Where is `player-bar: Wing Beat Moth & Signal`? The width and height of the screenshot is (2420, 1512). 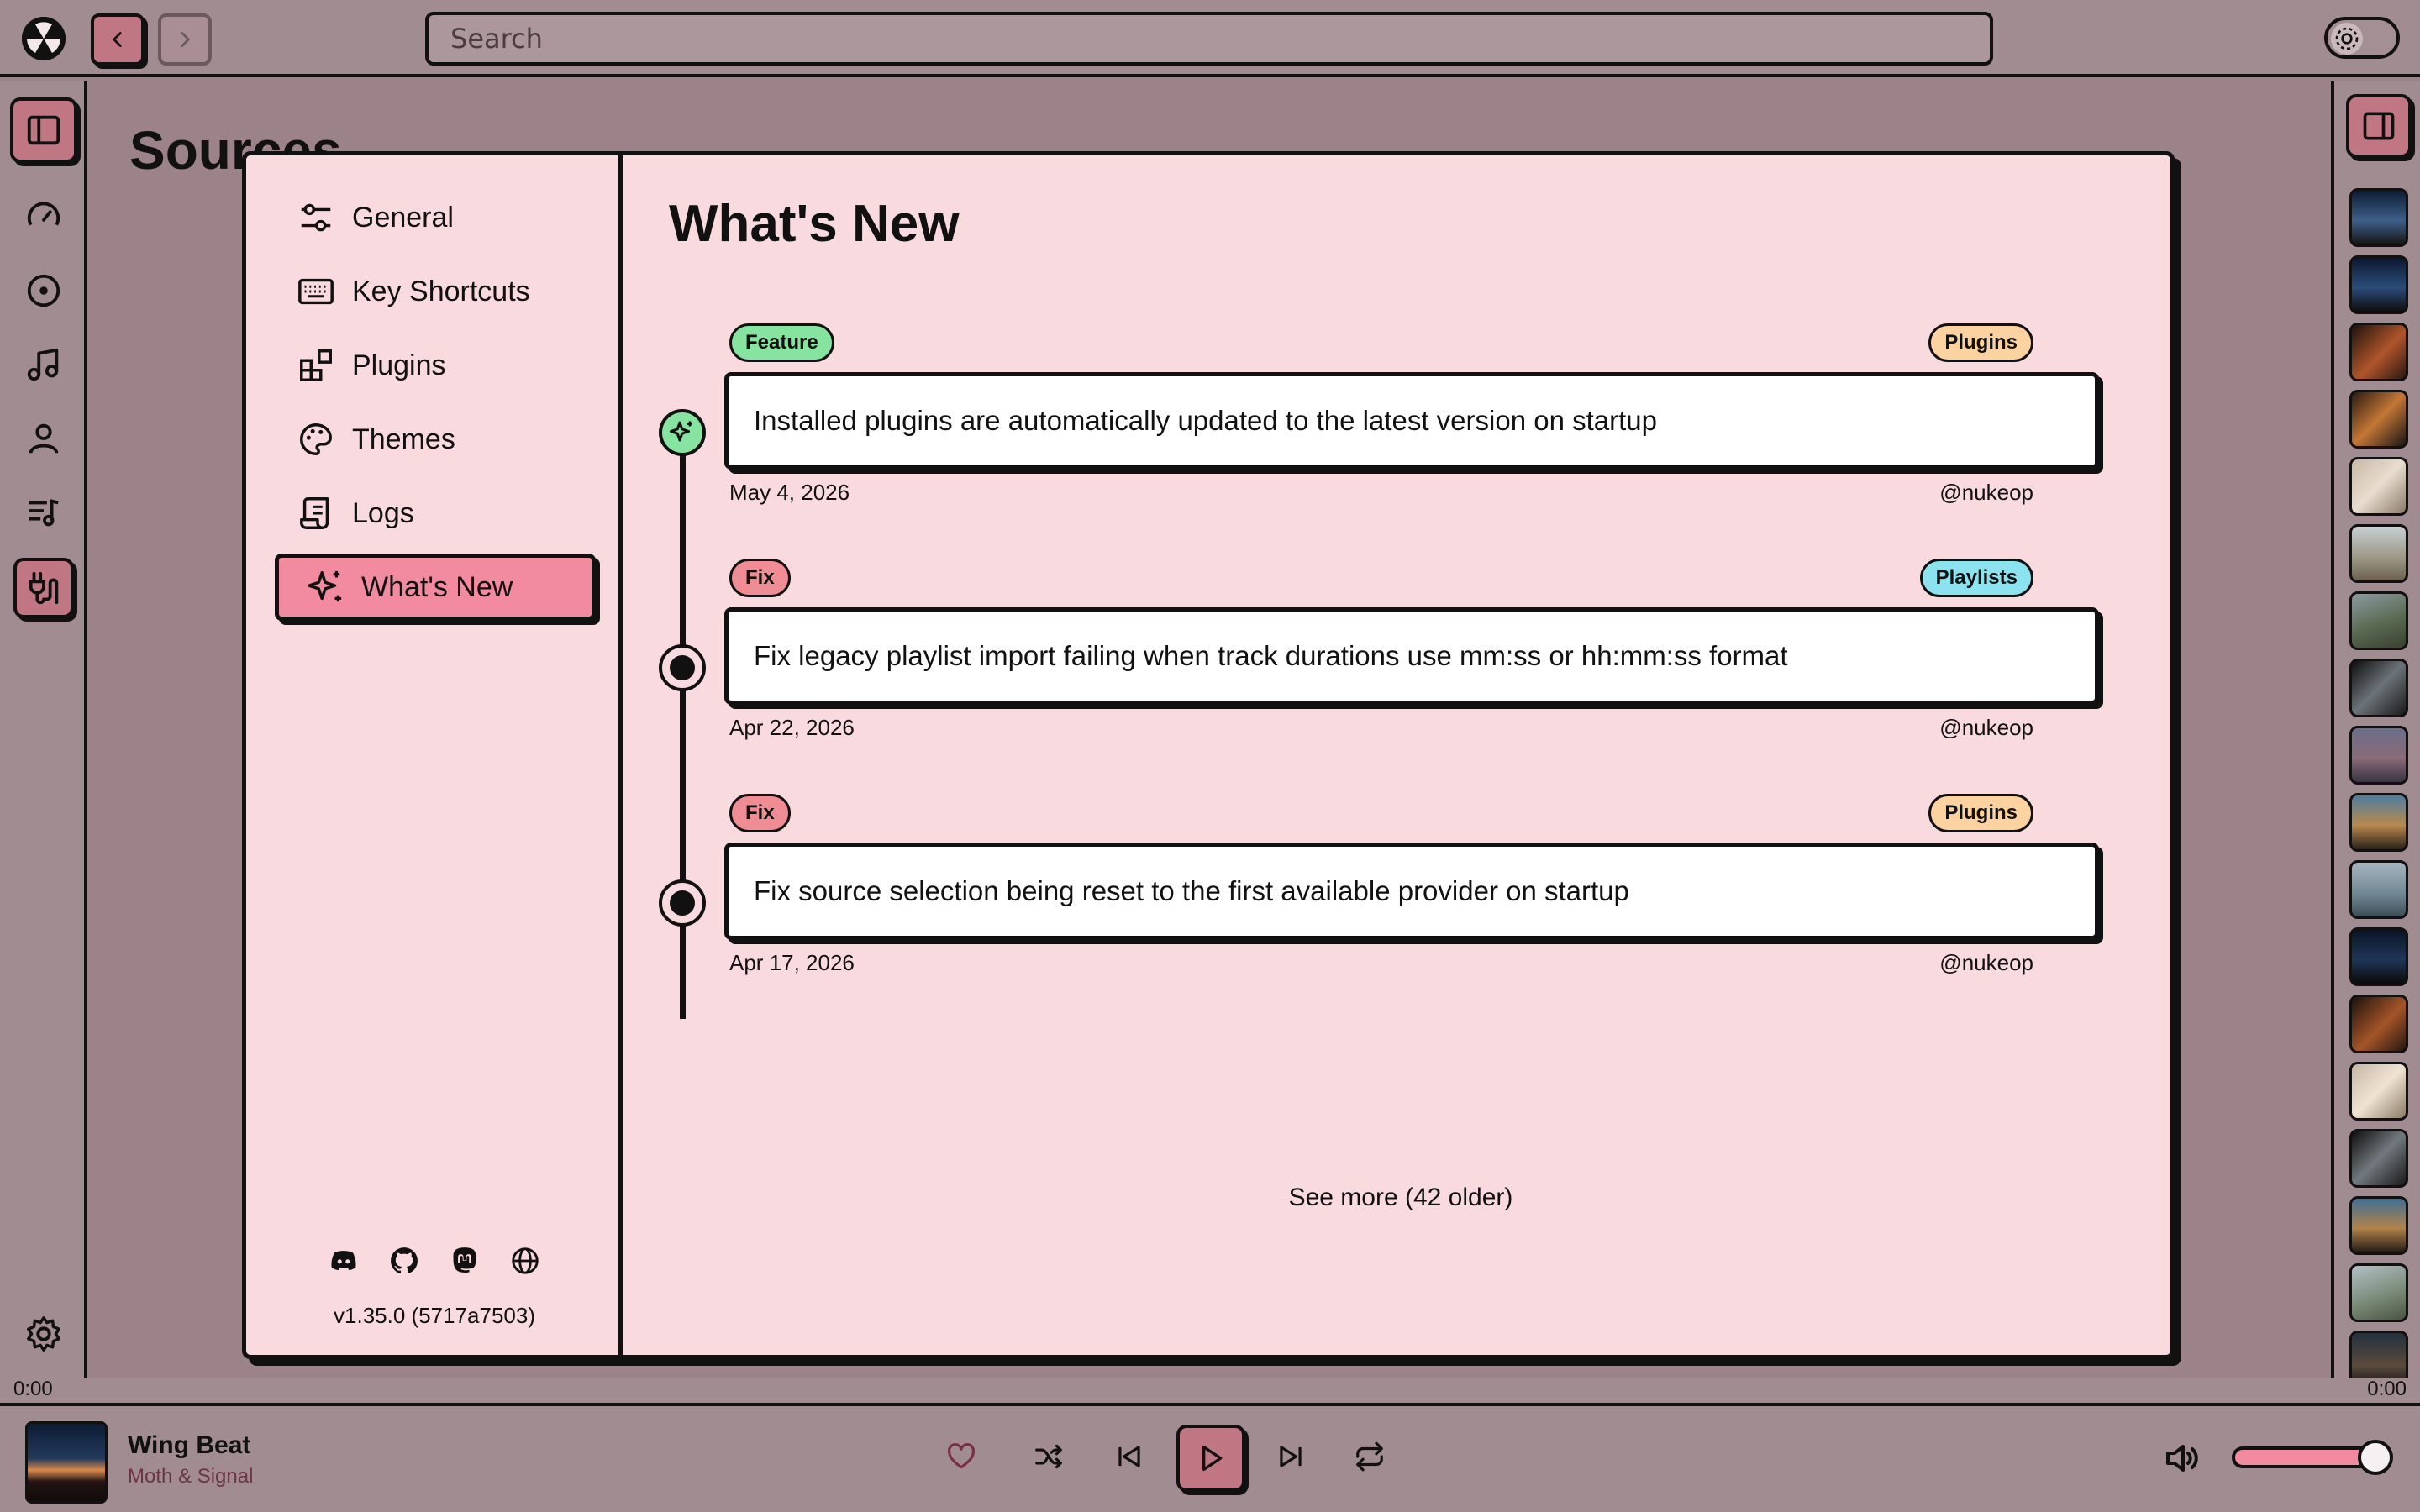 player-bar: Wing Beat Moth & Signal is located at coordinates (1210, 1459).